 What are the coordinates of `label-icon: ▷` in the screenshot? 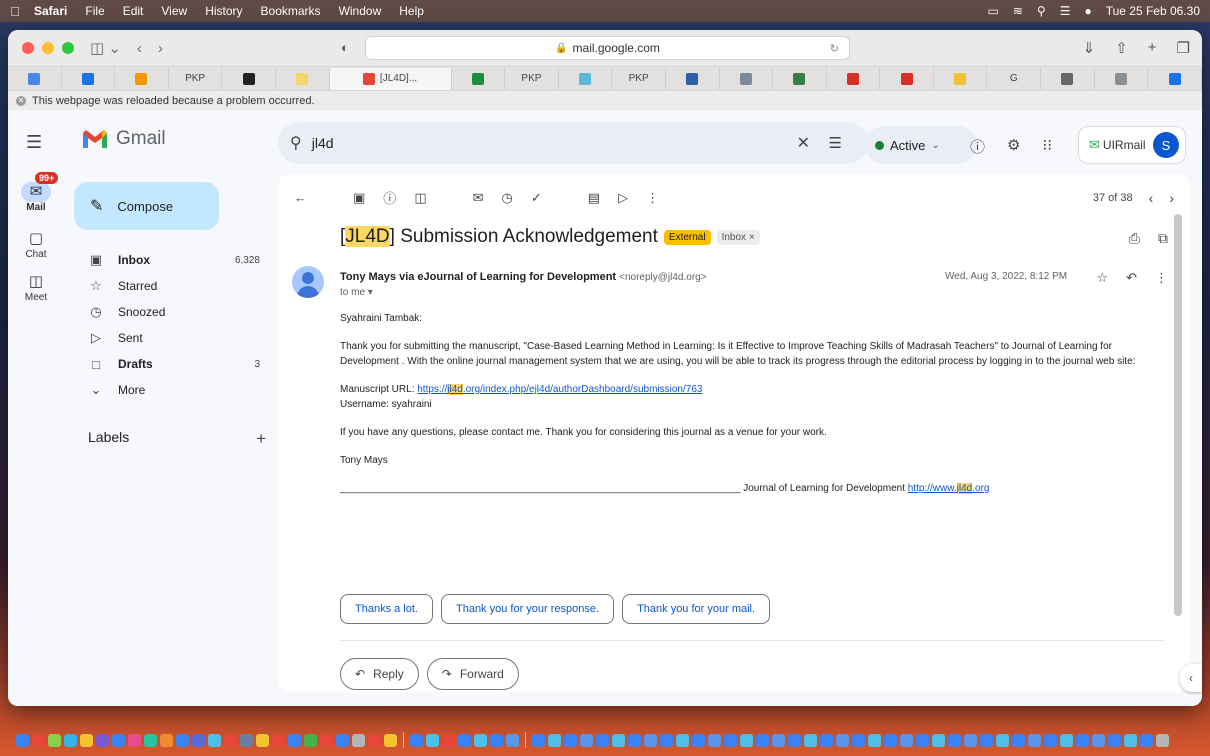 It's located at (623, 198).